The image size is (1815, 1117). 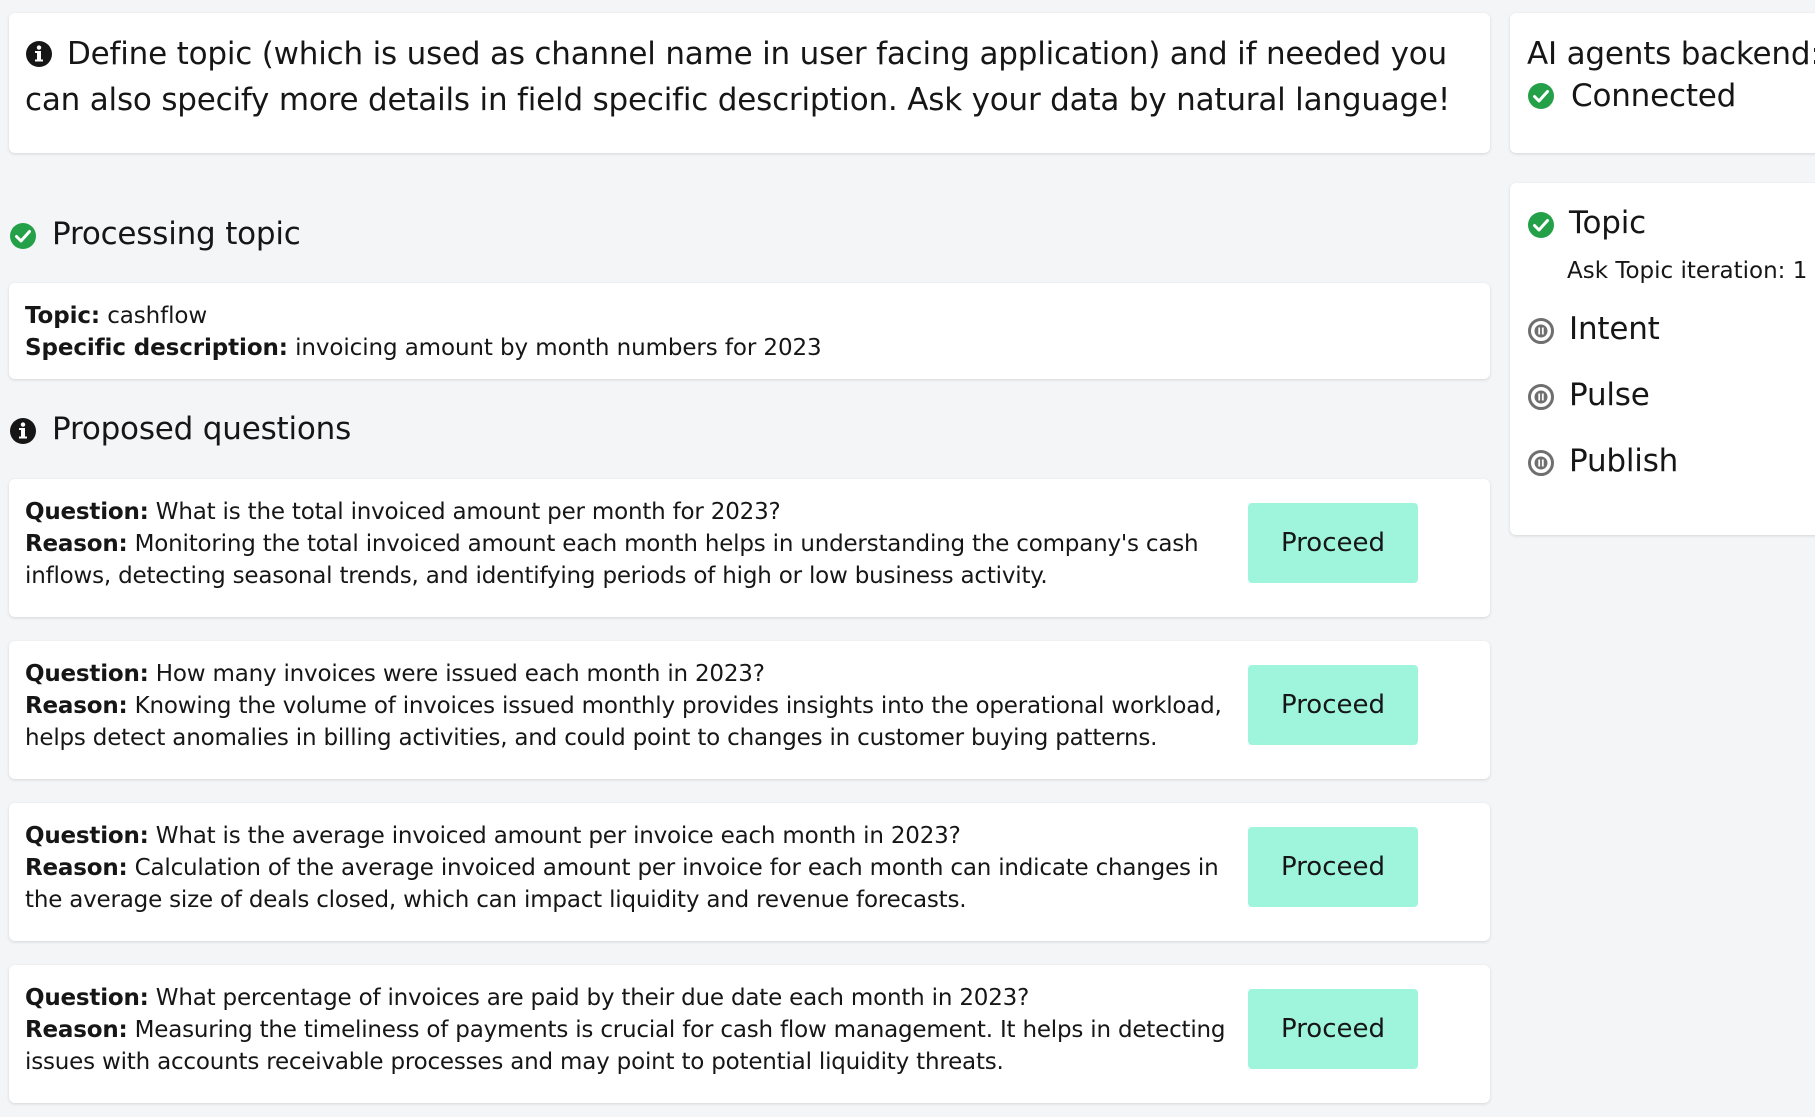 I want to click on proposed-questions-title: Proposed questions, so click(x=202, y=429).